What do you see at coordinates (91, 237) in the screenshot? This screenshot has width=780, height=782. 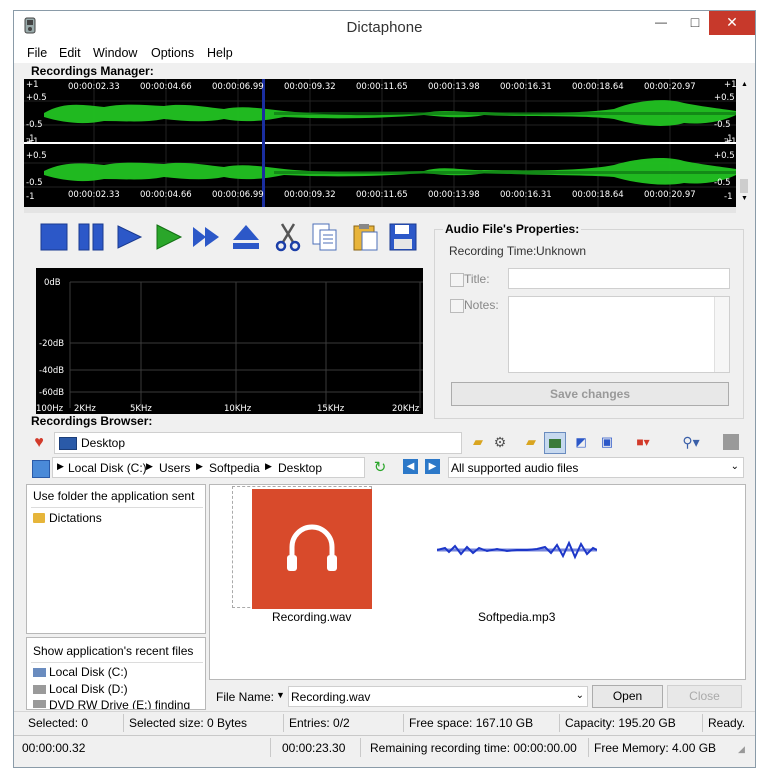 I see `pause-button` at bounding box center [91, 237].